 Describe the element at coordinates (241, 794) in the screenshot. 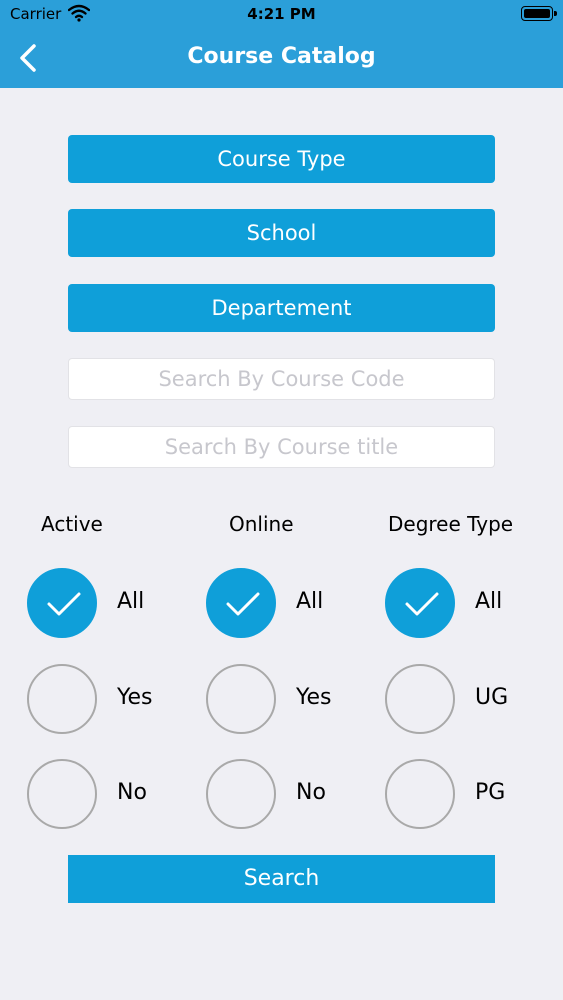

I see `online-no-radio` at that location.